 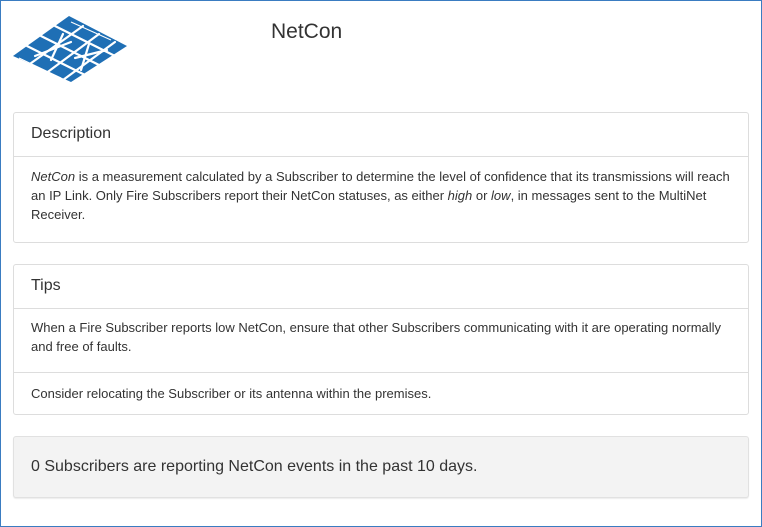 What do you see at coordinates (381, 135) in the screenshot?
I see `description-heading: Description` at bounding box center [381, 135].